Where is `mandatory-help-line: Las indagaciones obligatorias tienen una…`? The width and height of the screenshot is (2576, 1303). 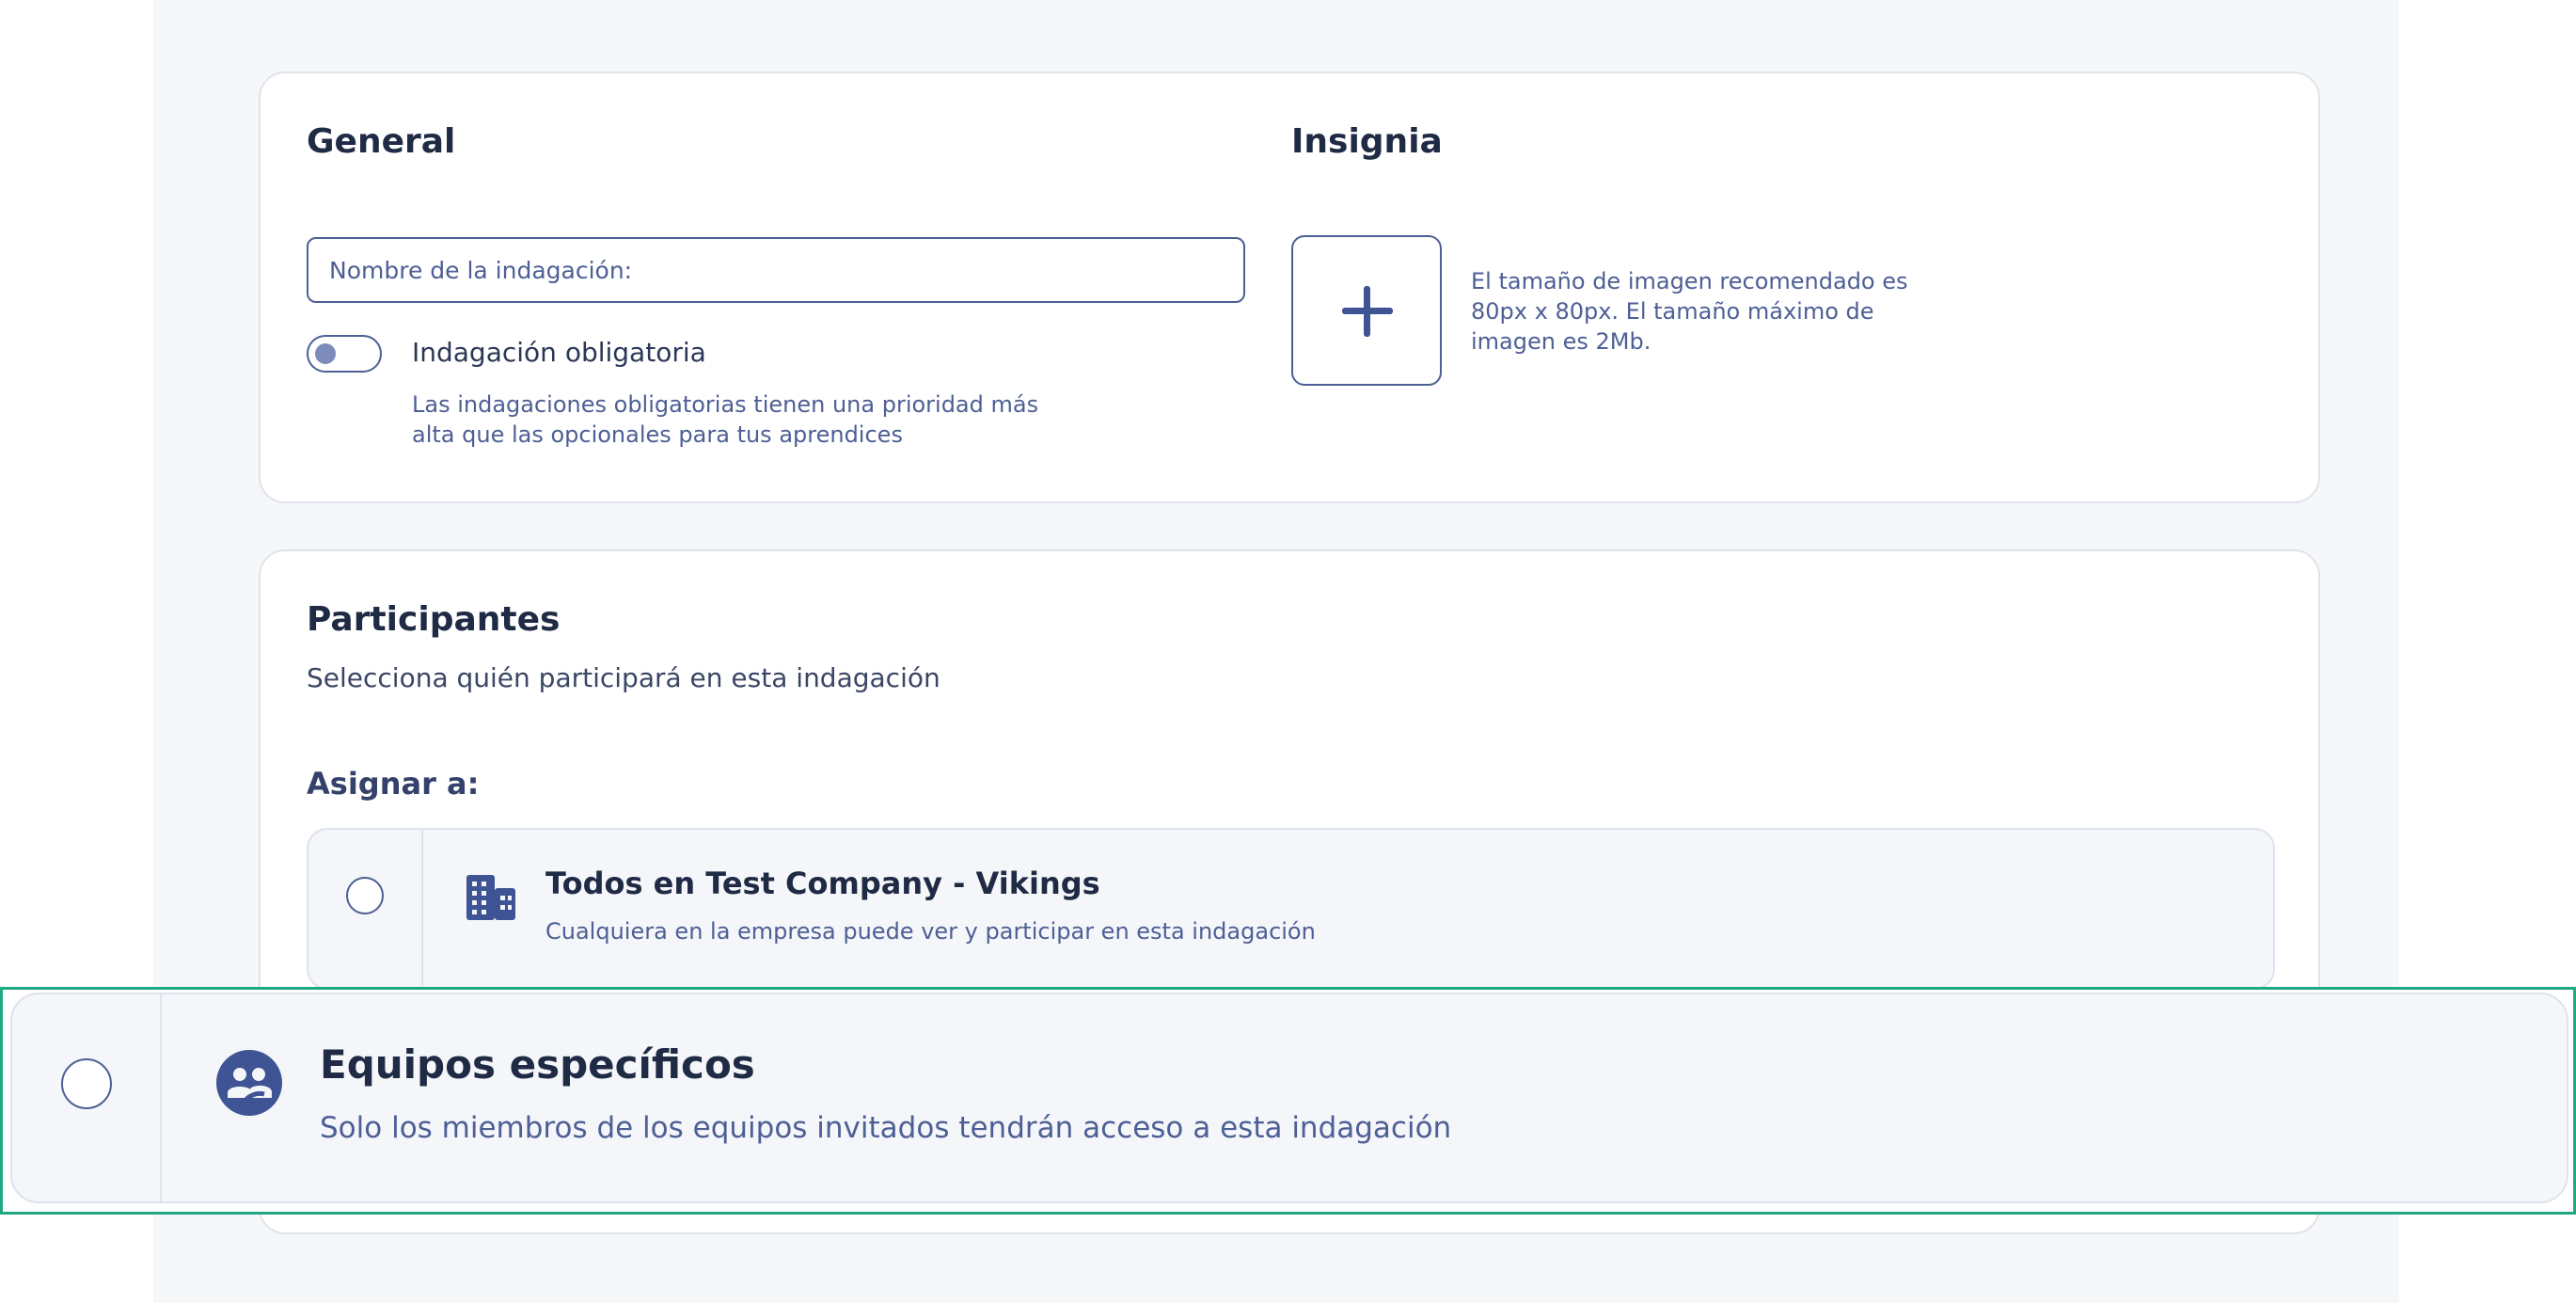 mandatory-help-line: Las indagaciones obligatorias tienen una… is located at coordinates (725, 404).